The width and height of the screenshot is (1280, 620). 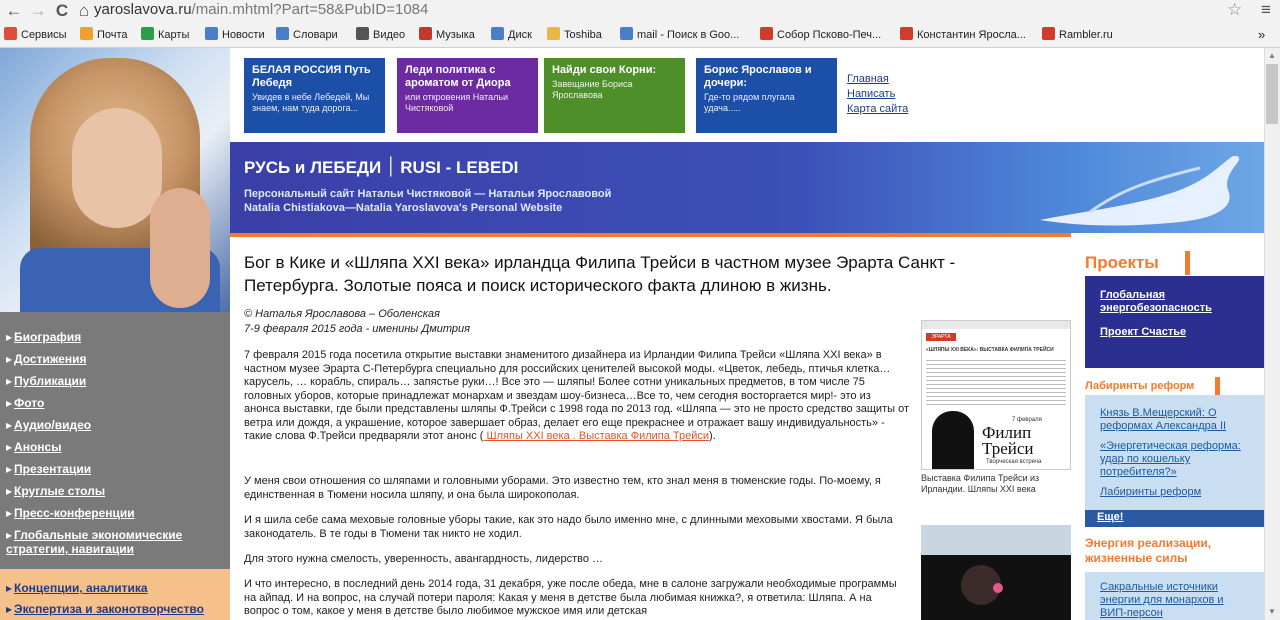 I want to click on nav-audio-video: Аудио/видео, so click(x=48, y=428).